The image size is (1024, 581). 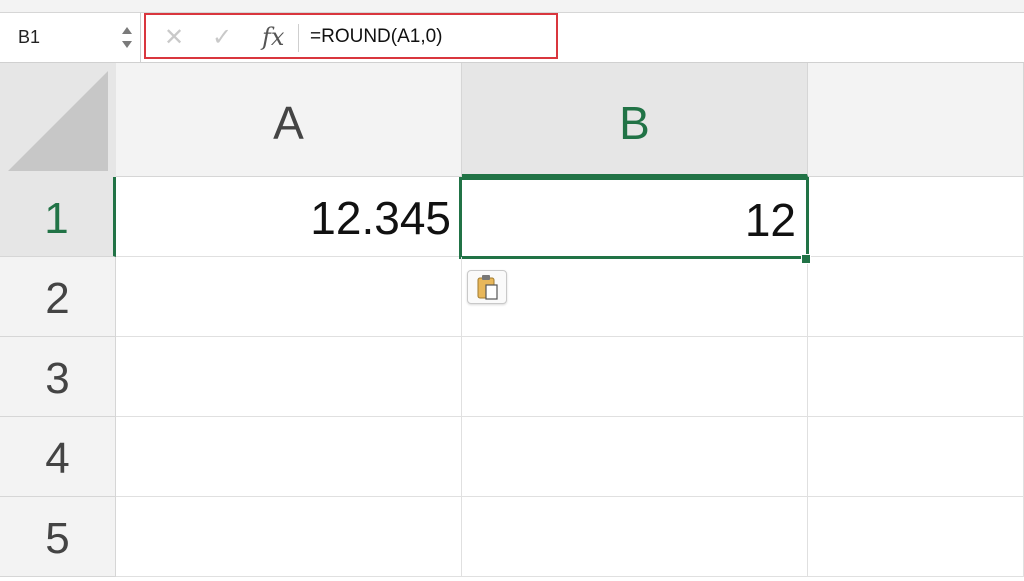 I want to click on name-box: B1, so click(x=70, y=37).